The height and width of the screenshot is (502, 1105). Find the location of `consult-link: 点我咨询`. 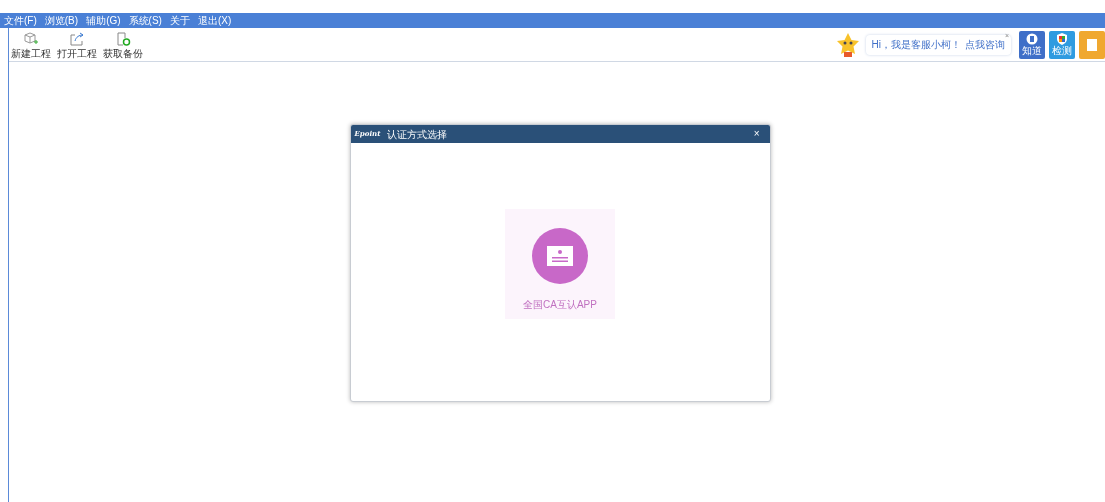

consult-link: 点我咨询 is located at coordinates (985, 44).